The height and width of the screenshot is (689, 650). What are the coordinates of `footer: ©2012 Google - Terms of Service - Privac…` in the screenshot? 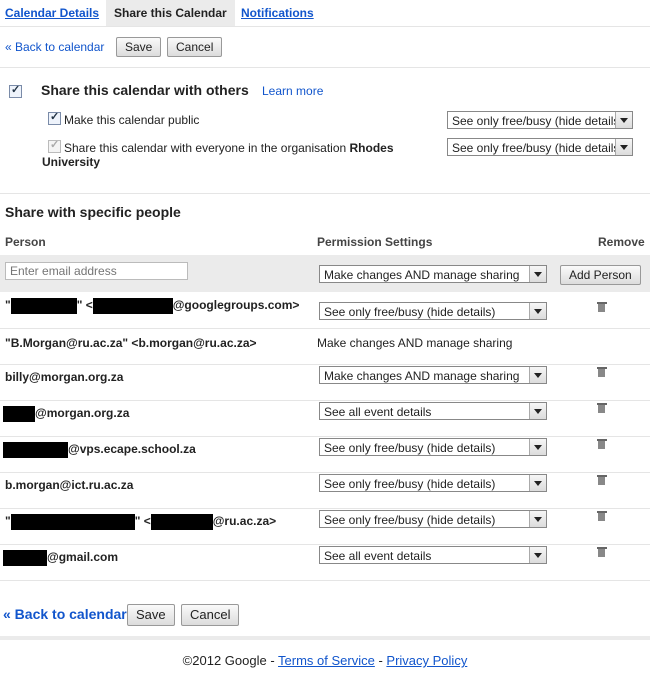 It's located at (325, 660).